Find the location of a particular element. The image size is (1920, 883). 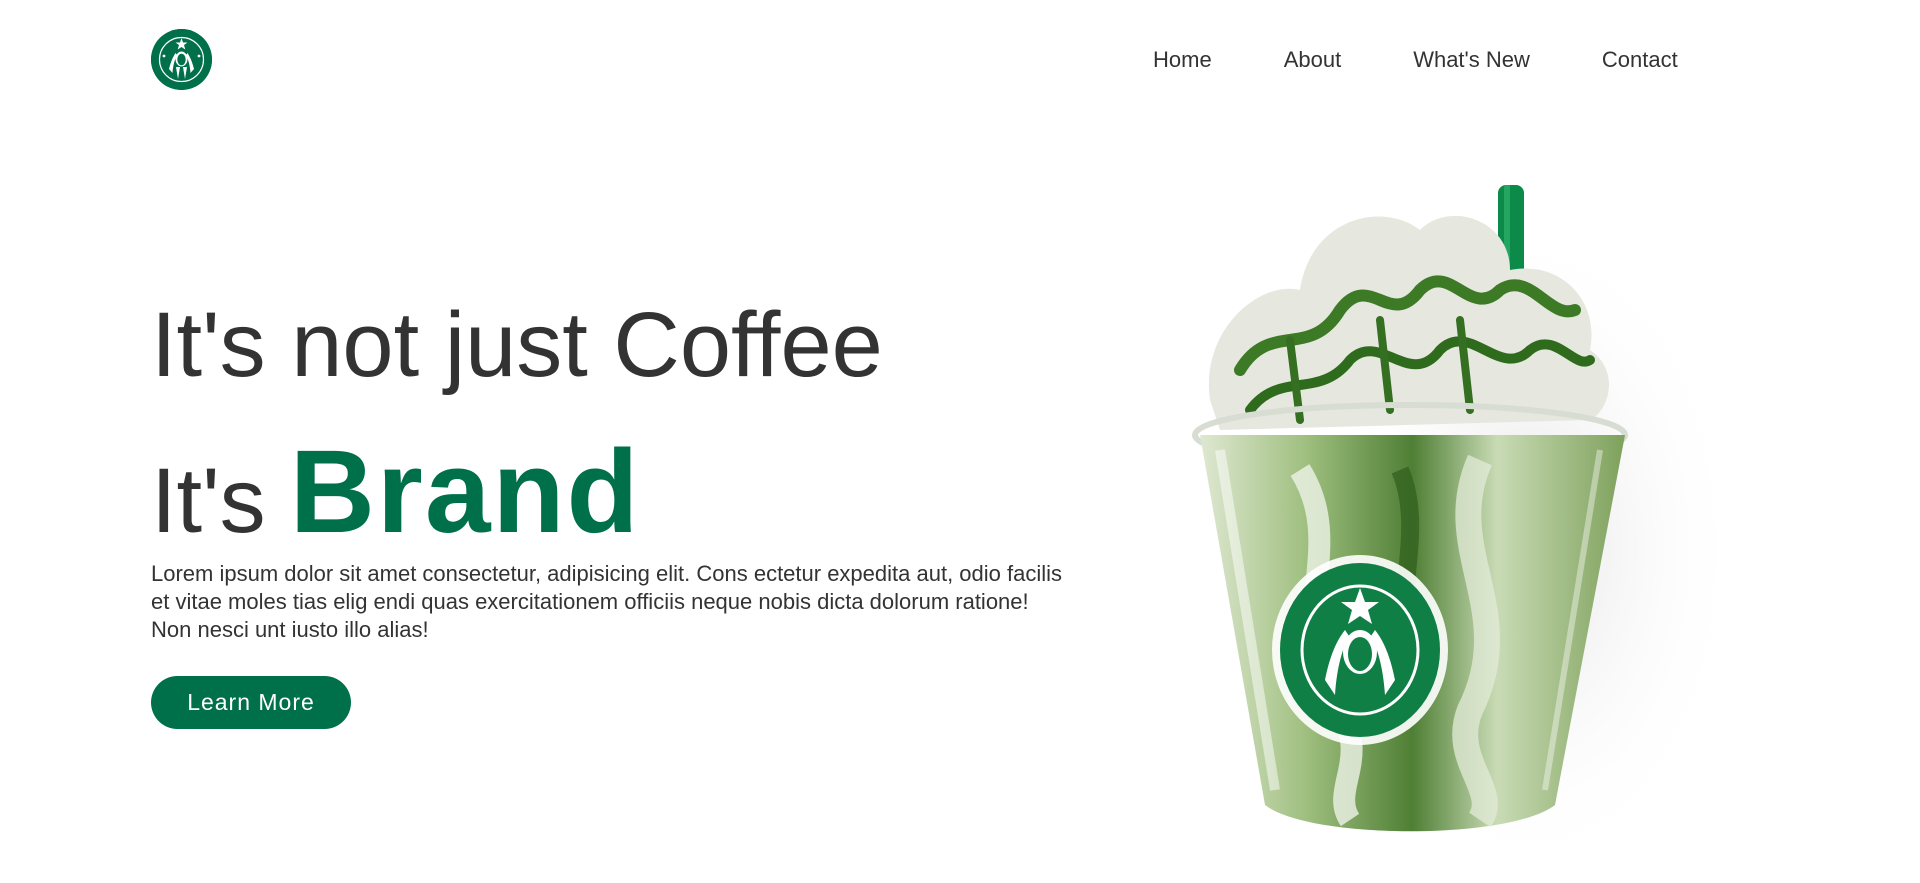

hero-headline-prefix: It's is located at coordinates (208, 501).